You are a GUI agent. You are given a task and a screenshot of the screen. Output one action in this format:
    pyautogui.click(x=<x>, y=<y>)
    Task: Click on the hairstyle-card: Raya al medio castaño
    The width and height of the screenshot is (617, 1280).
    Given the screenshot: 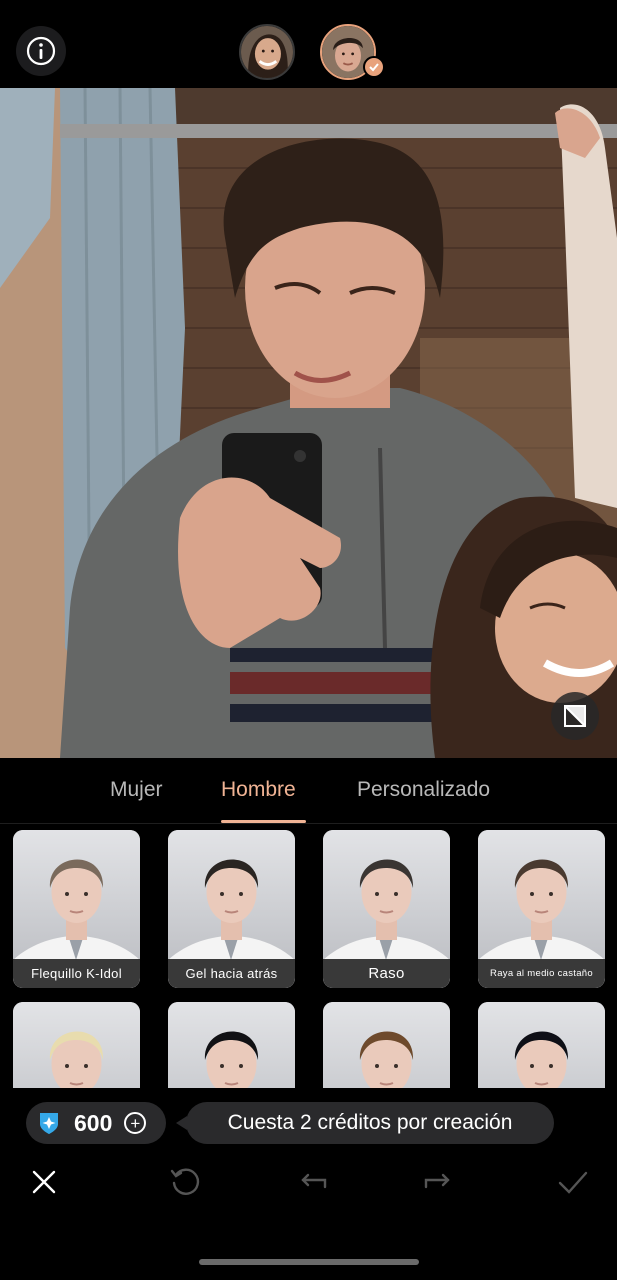 What is the action you would take?
    pyautogui.click(x=541, y=909)
    